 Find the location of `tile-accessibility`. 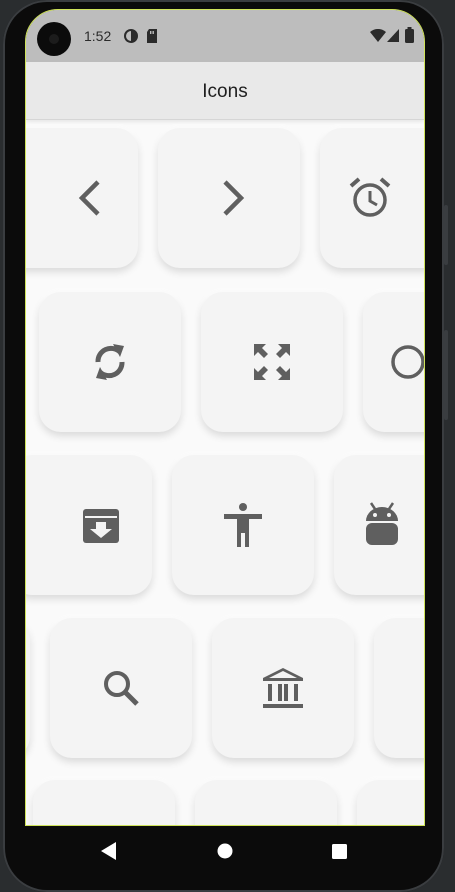

tile-accessibility is located at coordinates (243, 525).